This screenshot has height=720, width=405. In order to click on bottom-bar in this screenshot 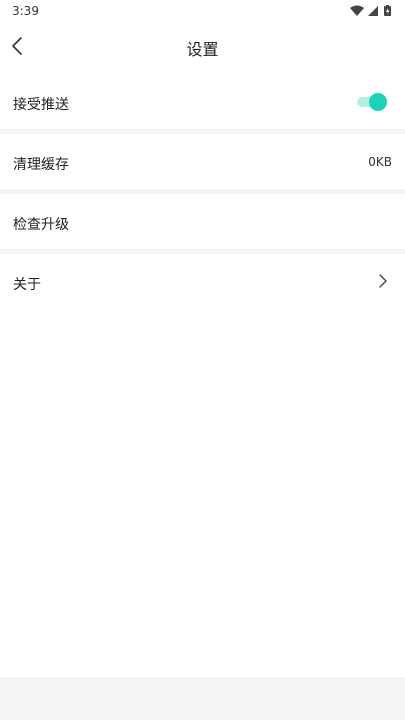, I will do `click(202, 698)`.